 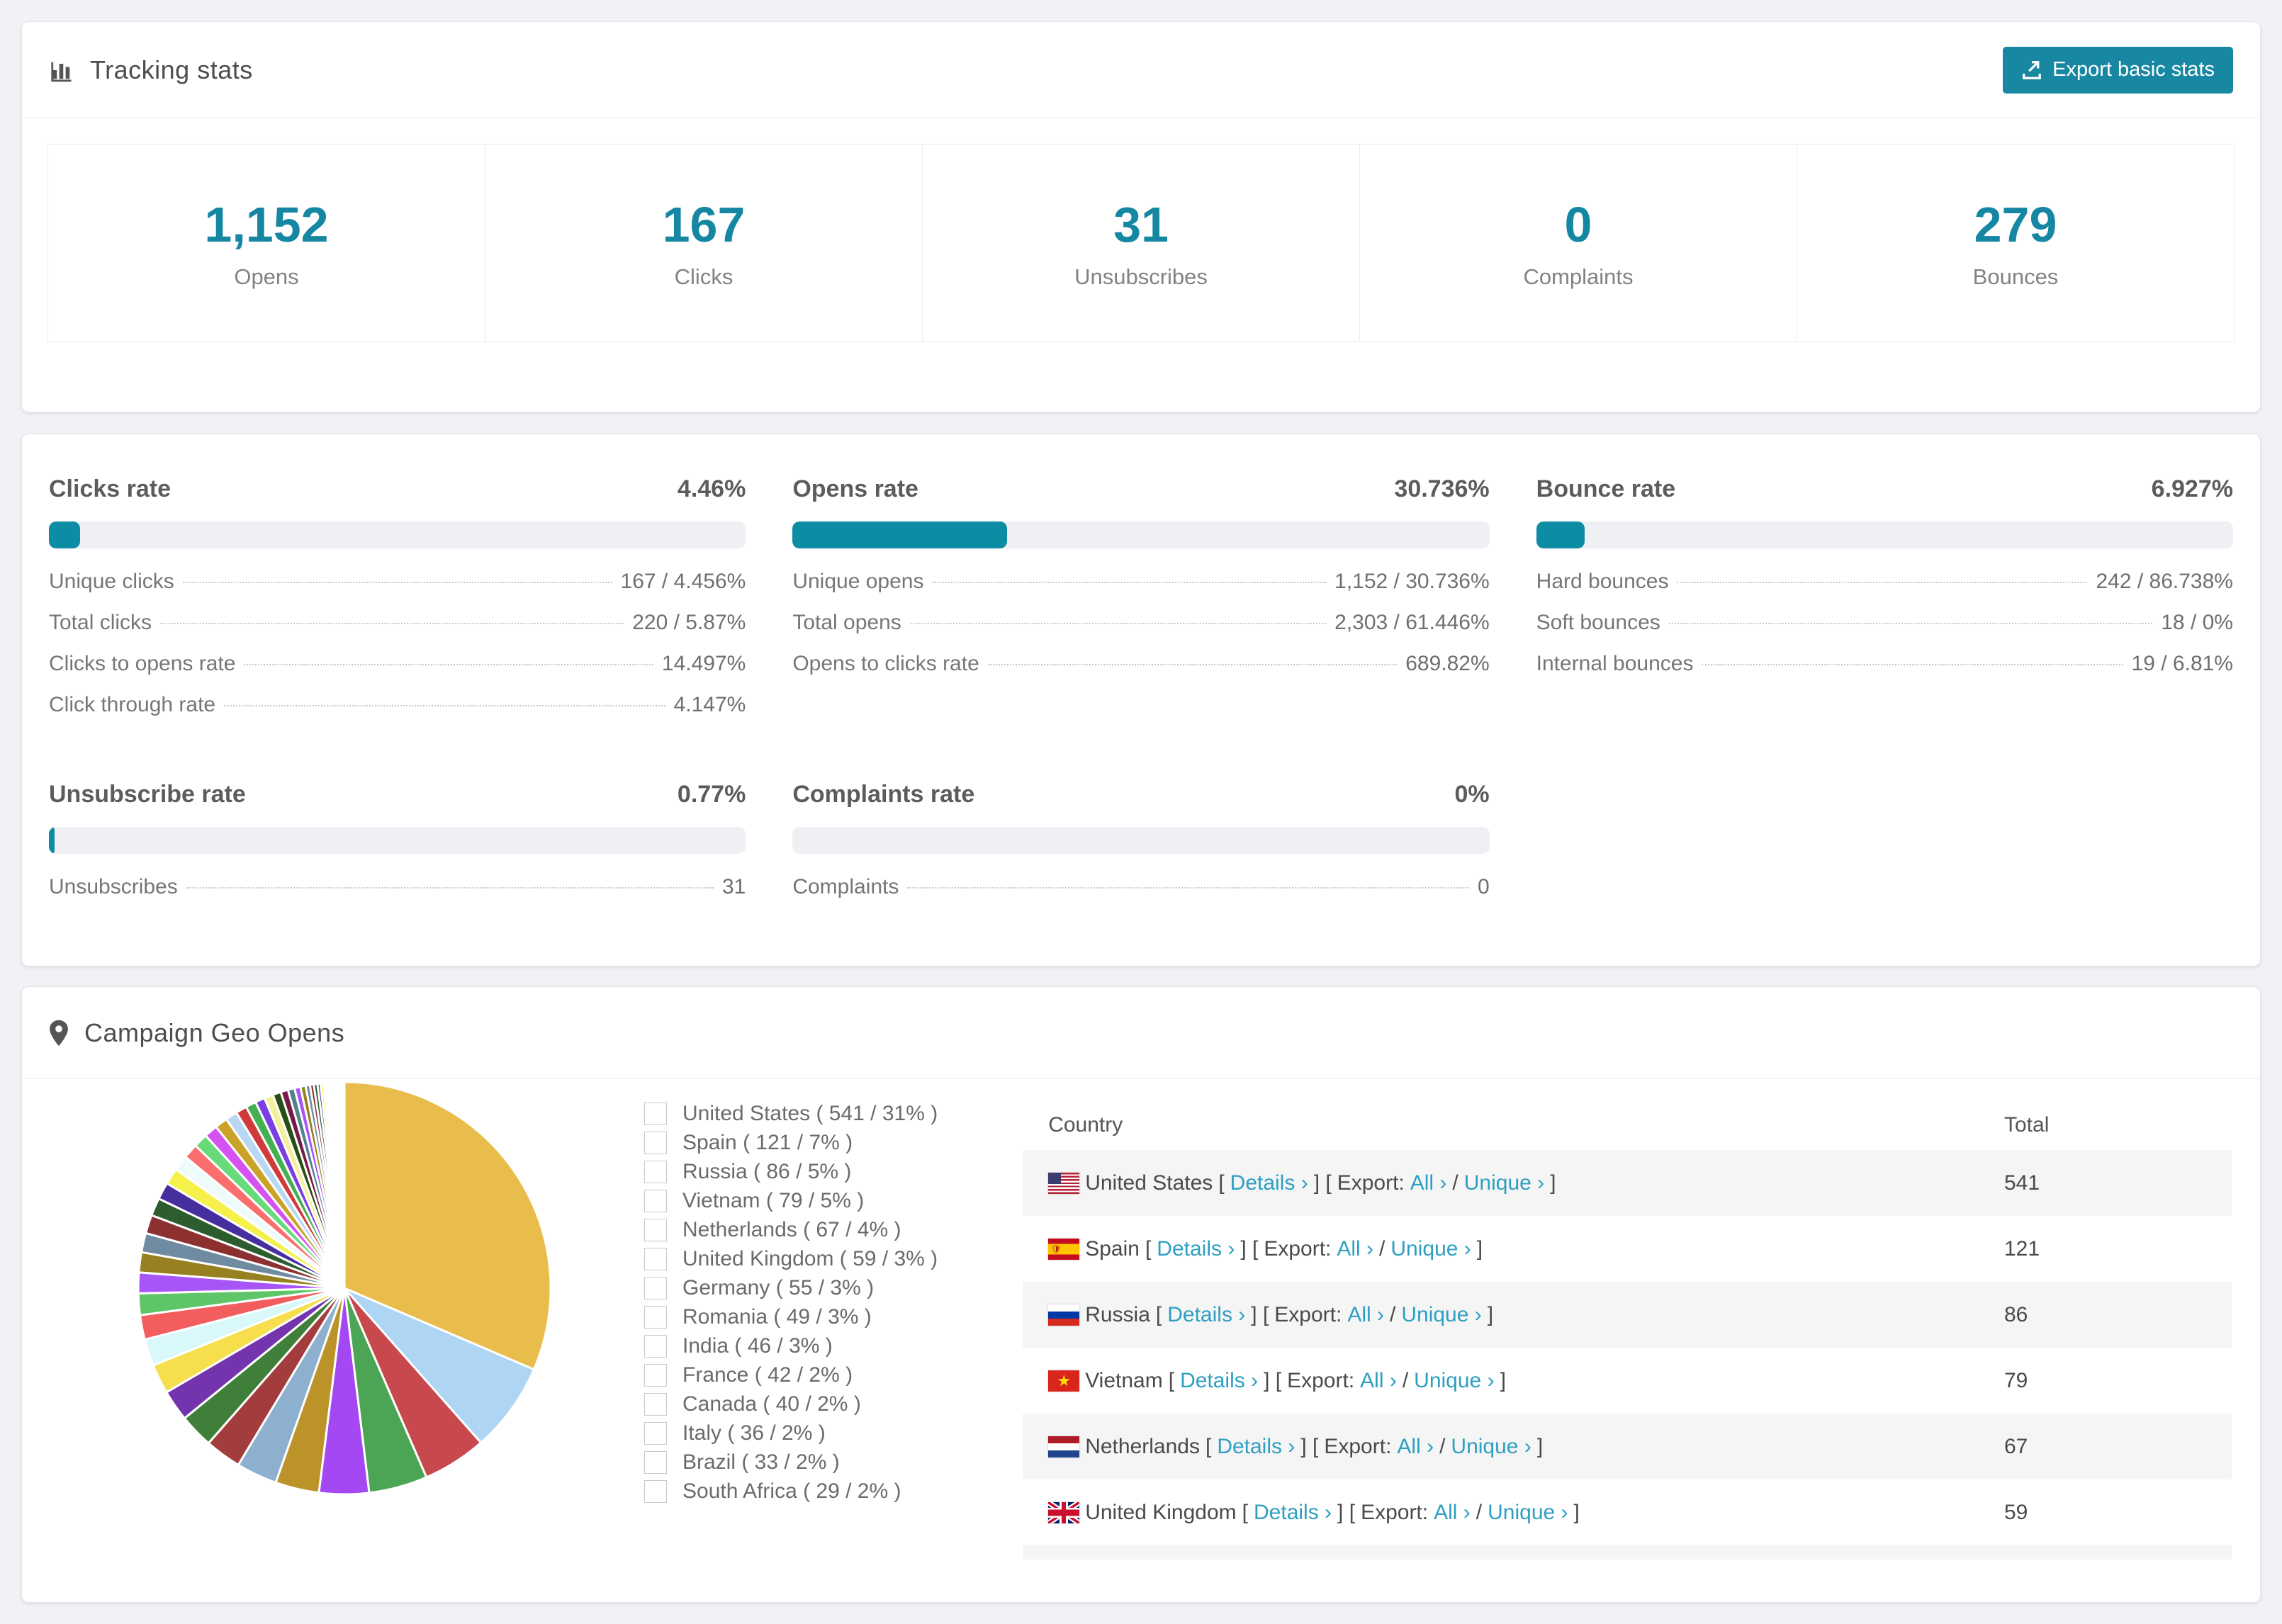 What do you see at coordinates (791, 1114) in the screenshot?
I see `legend-item: United States ( 541 / 31% )` at bounding box center [791, 1114].